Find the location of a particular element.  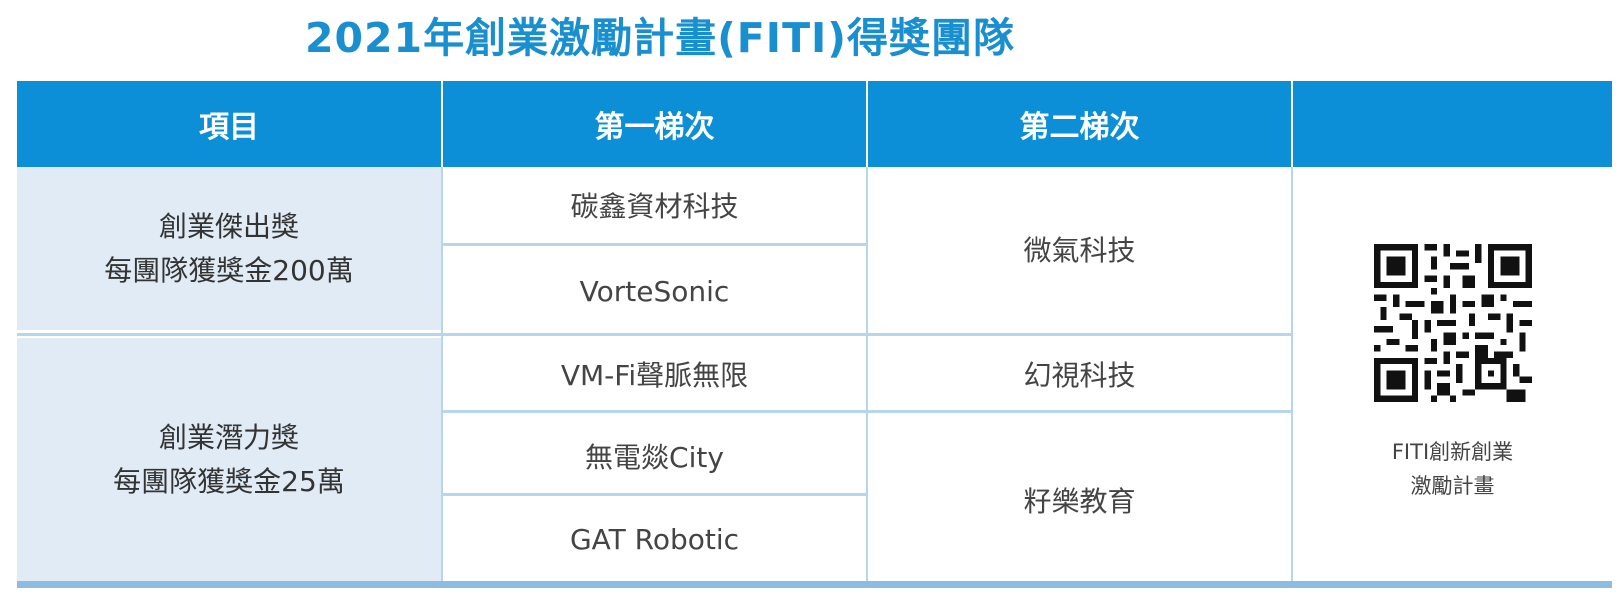

category-name: 創業潛力獎 is located at coordinates (228, 438).